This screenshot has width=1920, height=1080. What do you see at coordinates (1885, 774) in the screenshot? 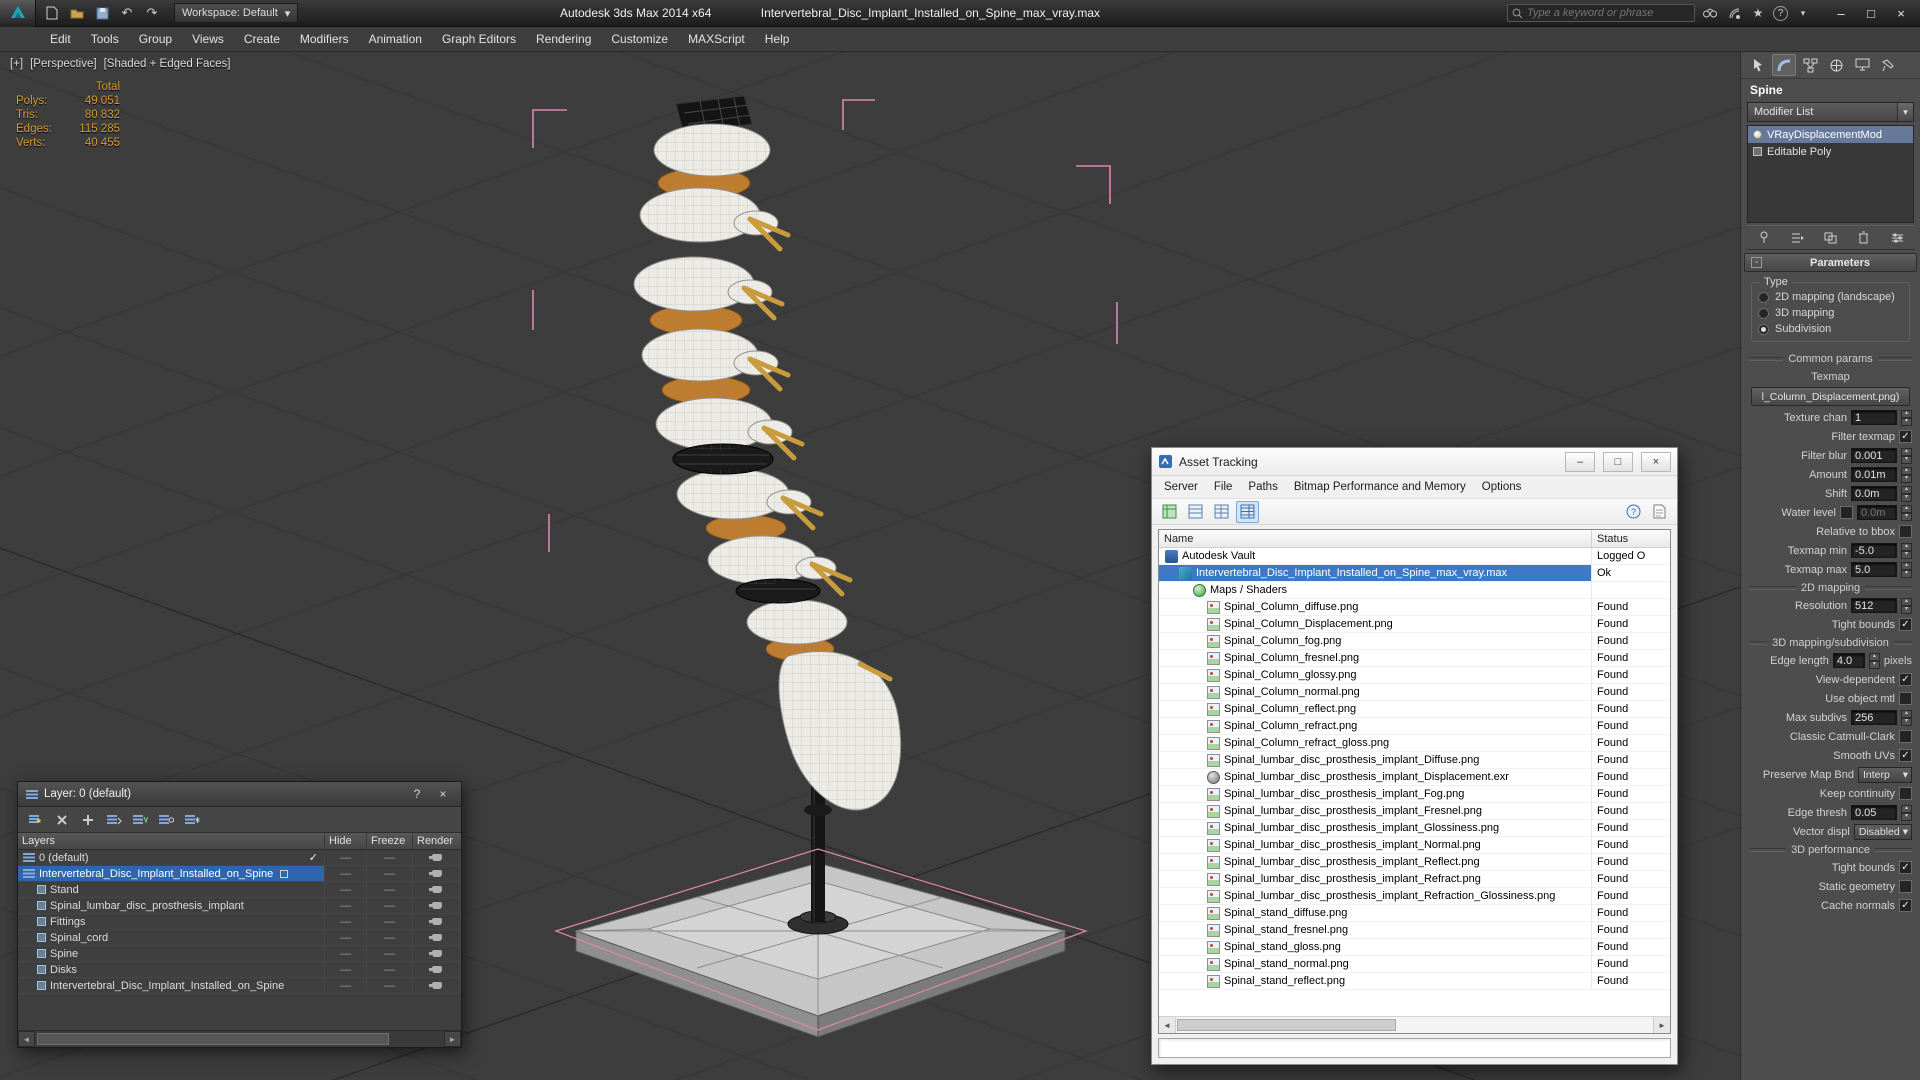
I see `param-dropdown: Interp ▾` at bounding box center [1885, 774].